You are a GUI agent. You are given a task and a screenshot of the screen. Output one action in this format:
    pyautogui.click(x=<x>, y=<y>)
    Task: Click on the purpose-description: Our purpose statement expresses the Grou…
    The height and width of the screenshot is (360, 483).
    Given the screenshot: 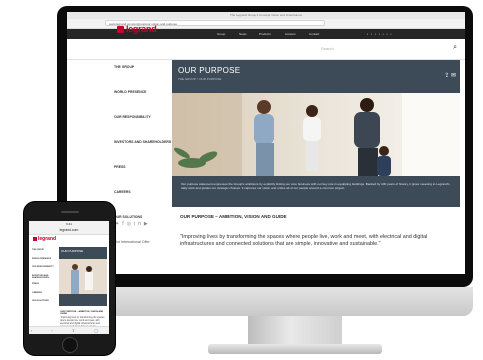 What is the action you would take?
    pyautogui.click(x=315, y=186)
    